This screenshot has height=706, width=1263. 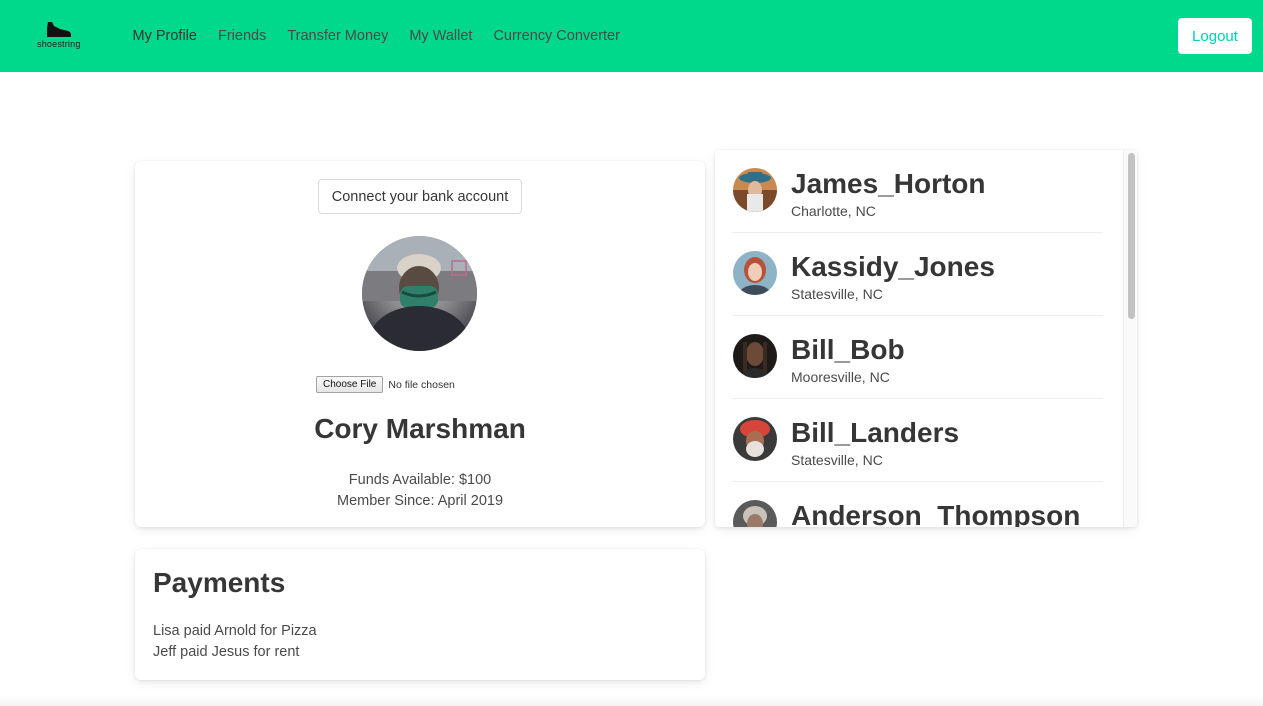 I want to click on friend-item: Bill_Bob Mooresville, NC, so click(x=917, y=357).